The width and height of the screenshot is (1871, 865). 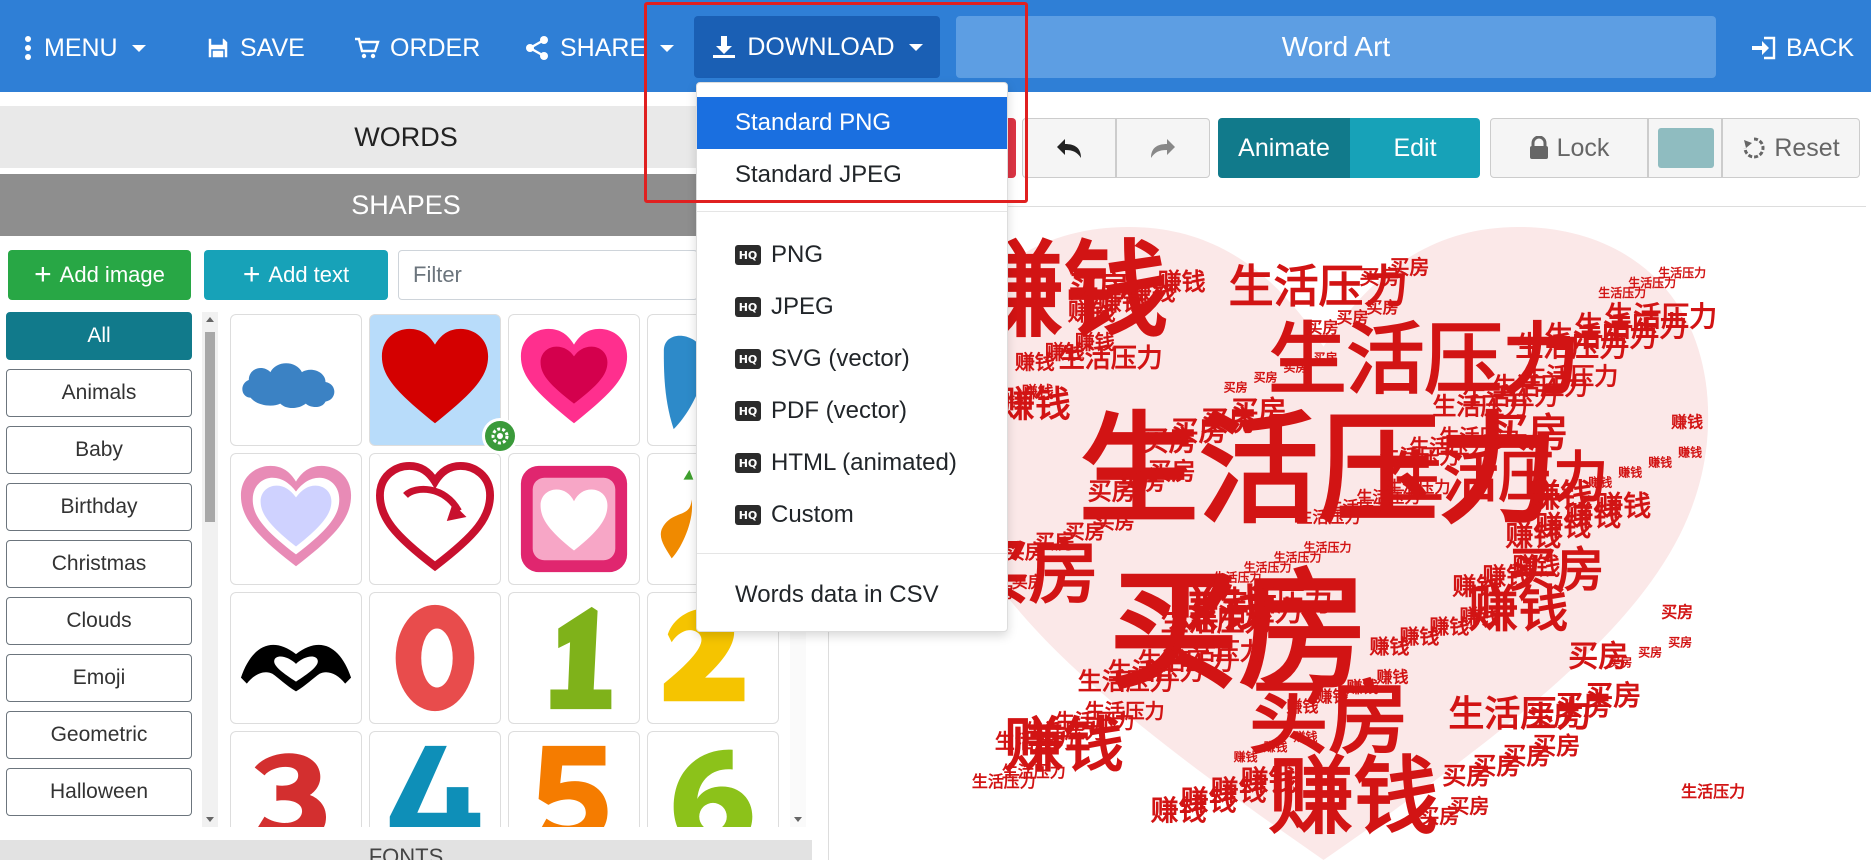 I want to click on tile-pink-heart, so click(x=574, y=380).